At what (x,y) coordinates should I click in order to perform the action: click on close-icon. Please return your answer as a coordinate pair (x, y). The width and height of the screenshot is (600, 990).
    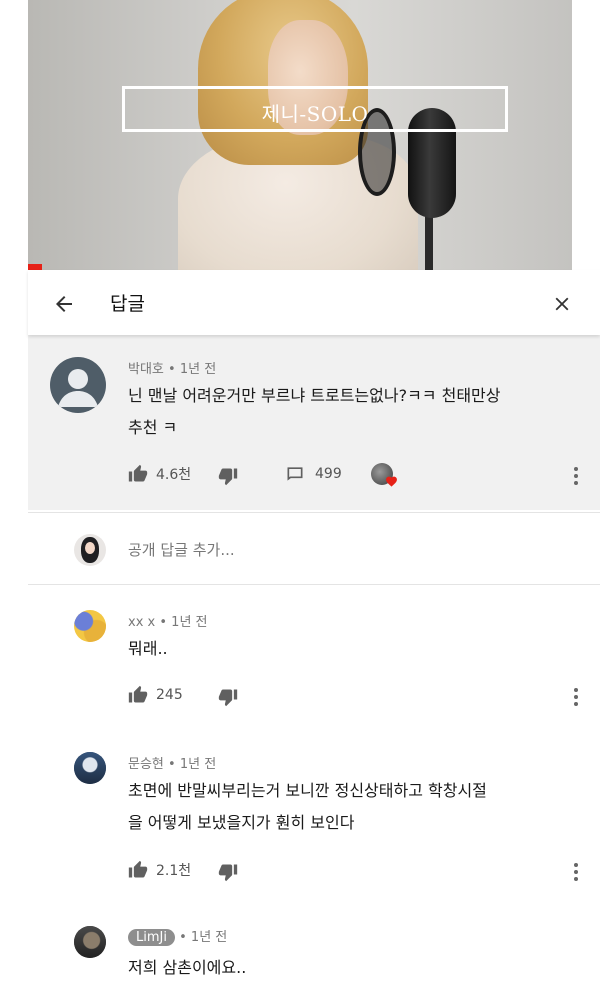
    Looking at the image, I should click on (562, 304).